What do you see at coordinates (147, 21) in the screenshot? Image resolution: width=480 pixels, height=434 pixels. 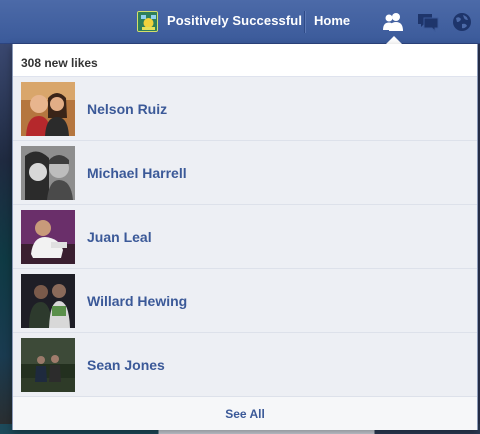 I see `page-avatar` at bounding box center [147, 21].